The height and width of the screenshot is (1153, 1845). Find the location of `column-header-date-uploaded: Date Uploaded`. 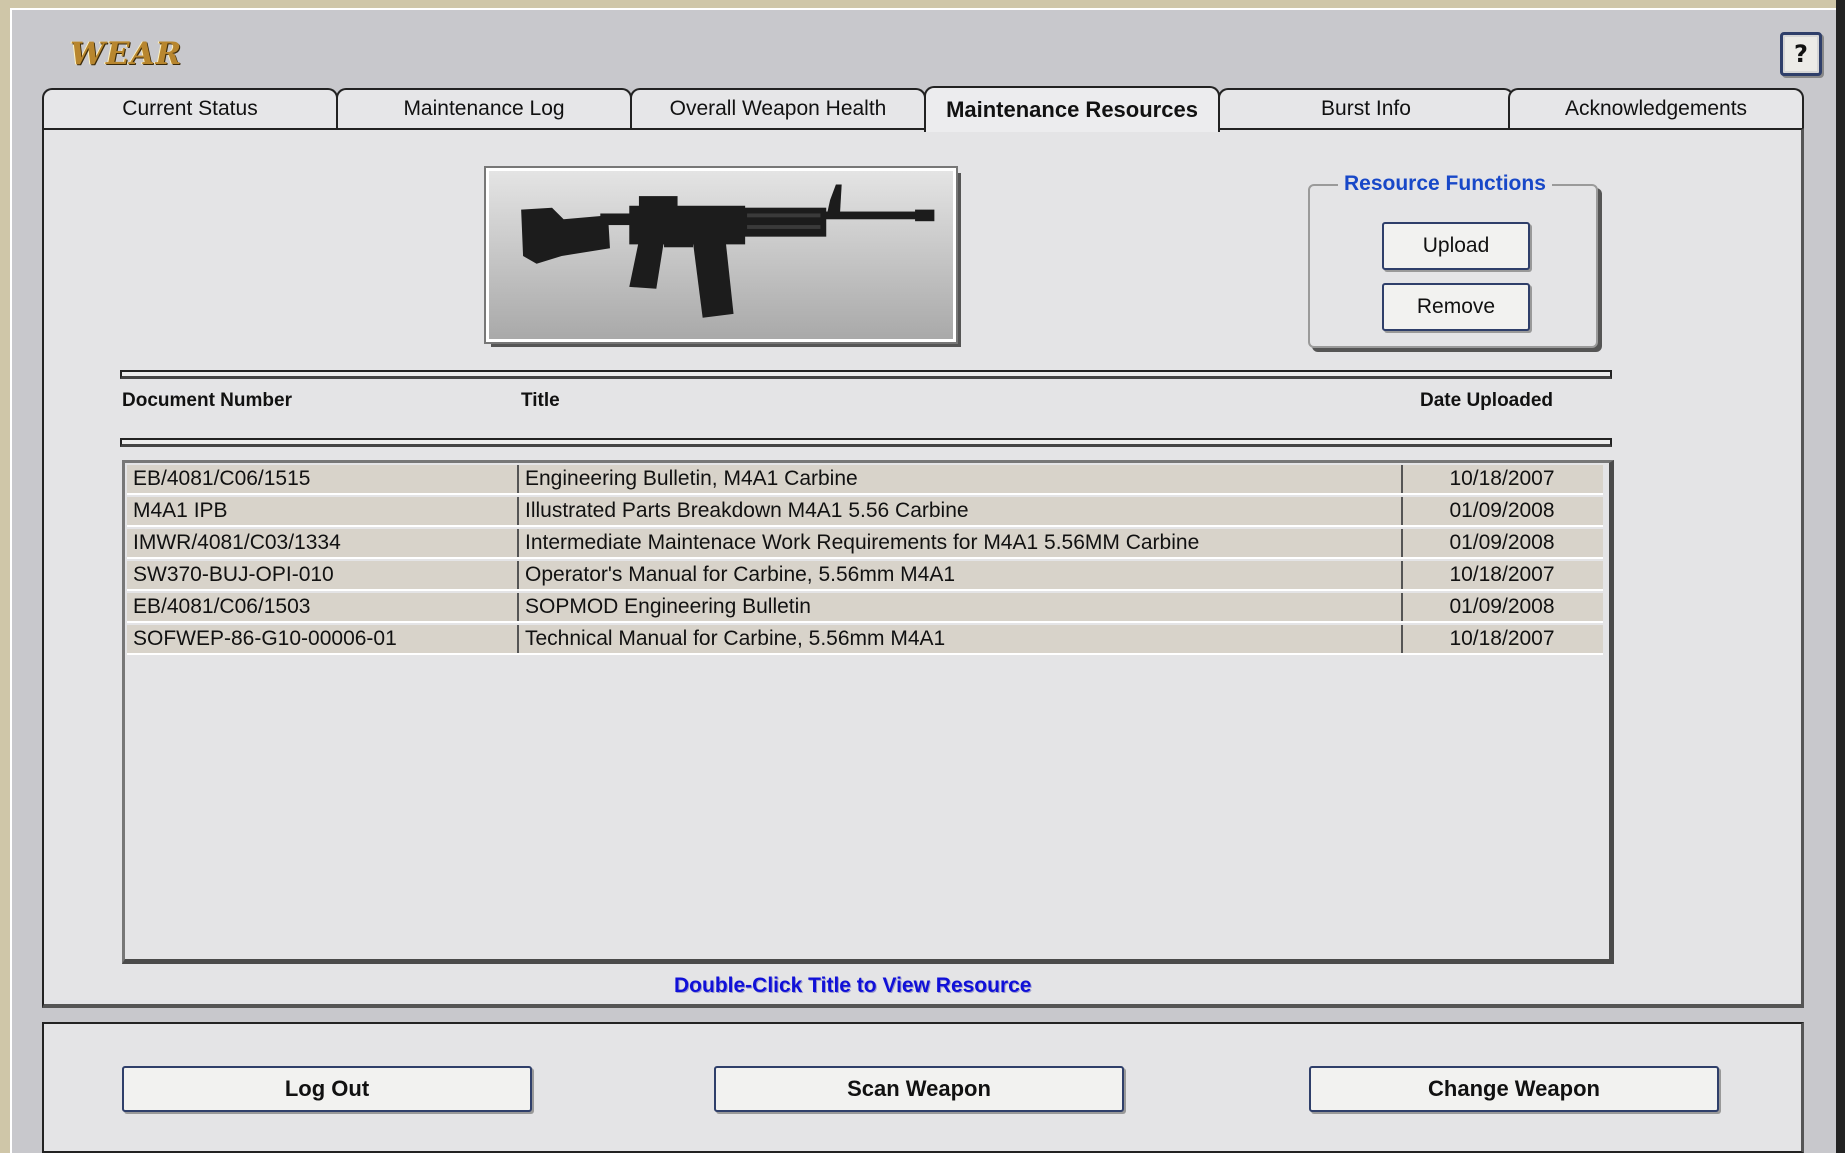

column-header-date-uploaded: Date Uploaded is located at coordinates (1487, 400).